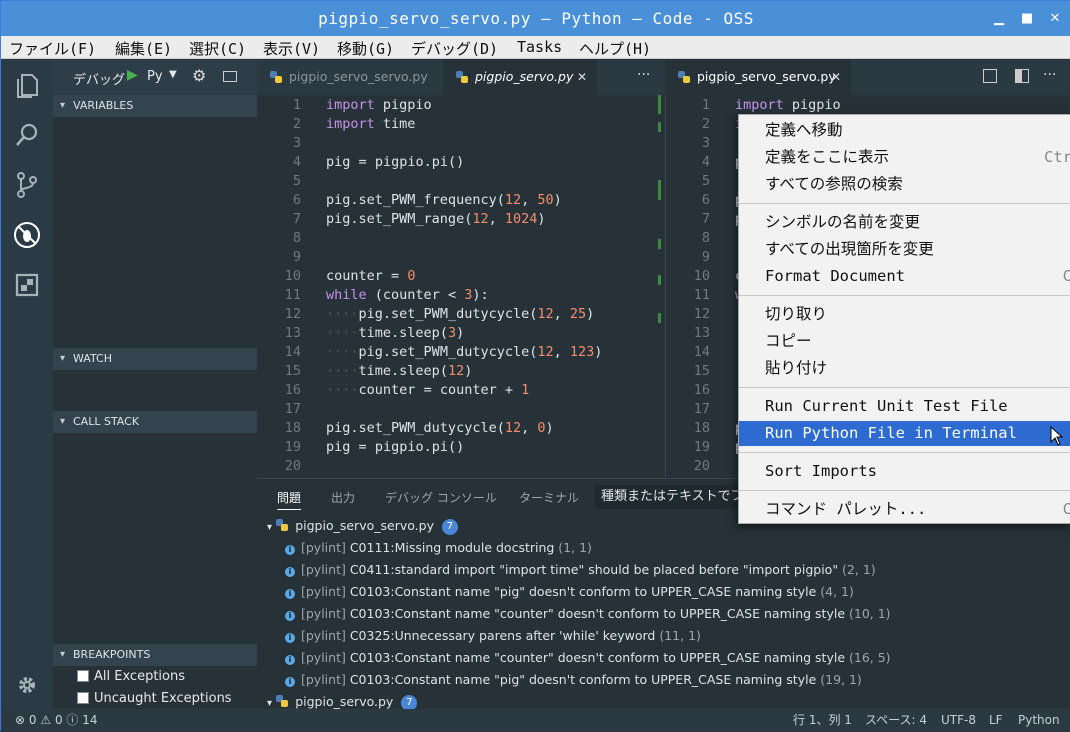 The image size is (1070, 732). Describe the element at coordinates (291, 48) in the screenshot. I see `menu-view: 表示(V)` at that location.